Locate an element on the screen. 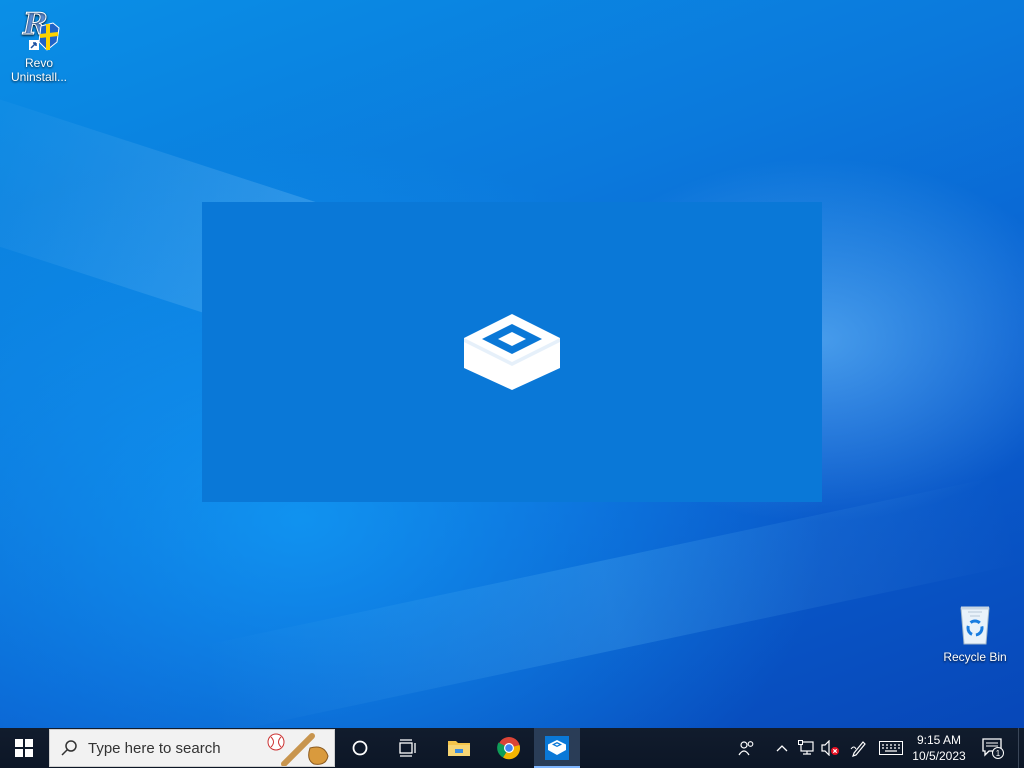 The image size is (1024, 768). baseball-doodle-icon is located at coordinates (298, 748).